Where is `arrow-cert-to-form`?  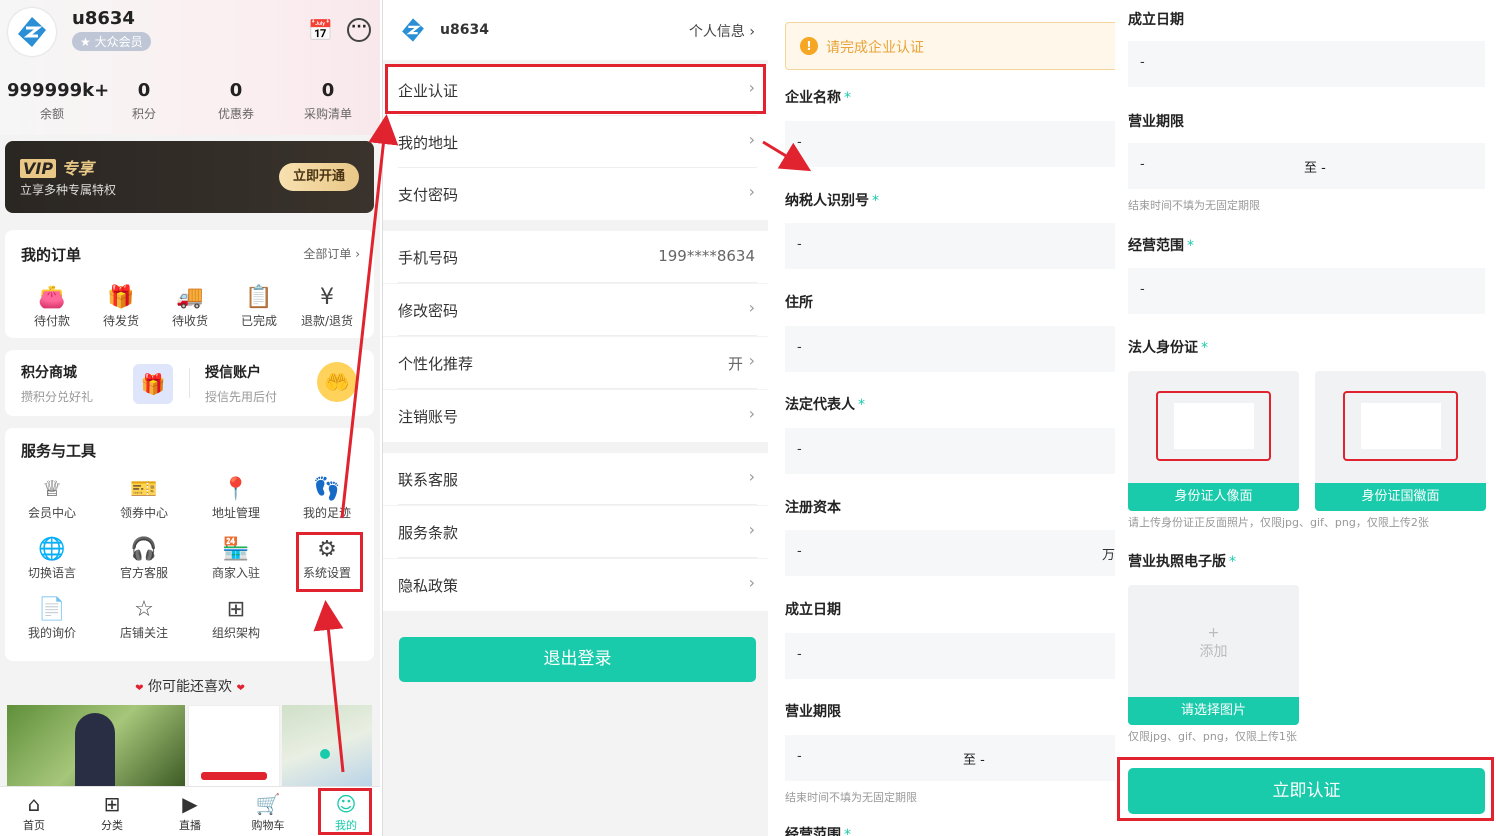 arrow-cert-to-form is located at coordinates (787, 156).